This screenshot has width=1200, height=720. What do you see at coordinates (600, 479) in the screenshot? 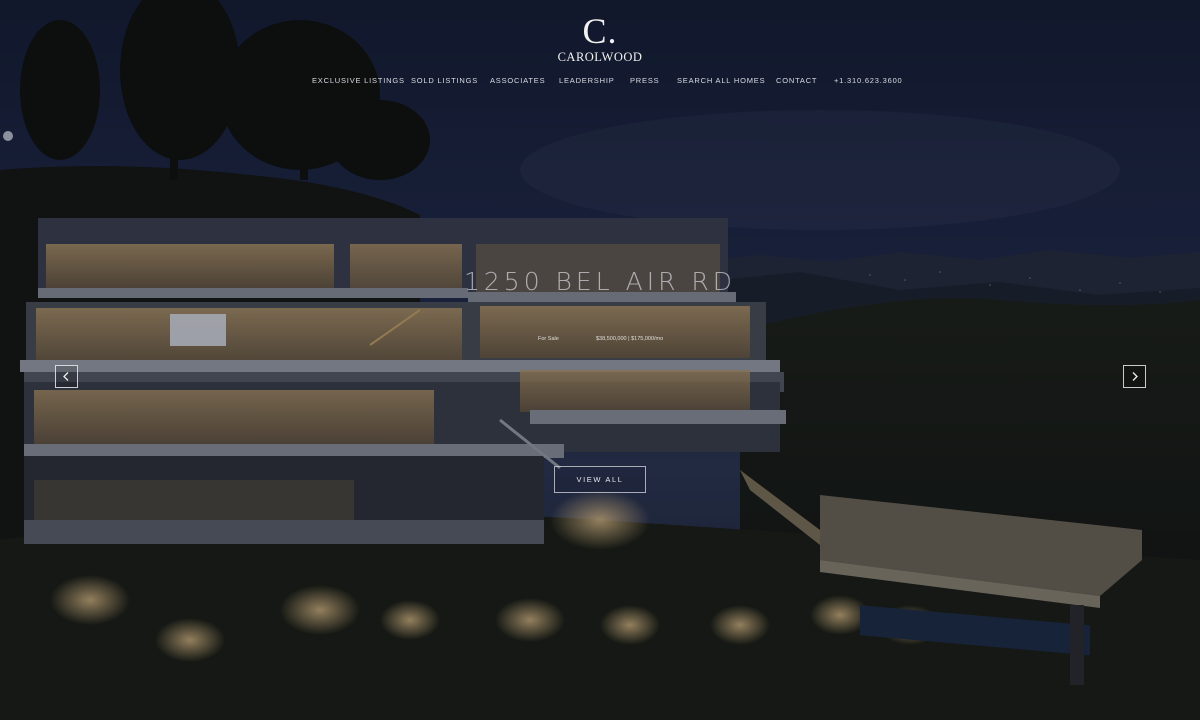
I see `view-all-button: VIEW ALL` at bounding box center [600, 479].